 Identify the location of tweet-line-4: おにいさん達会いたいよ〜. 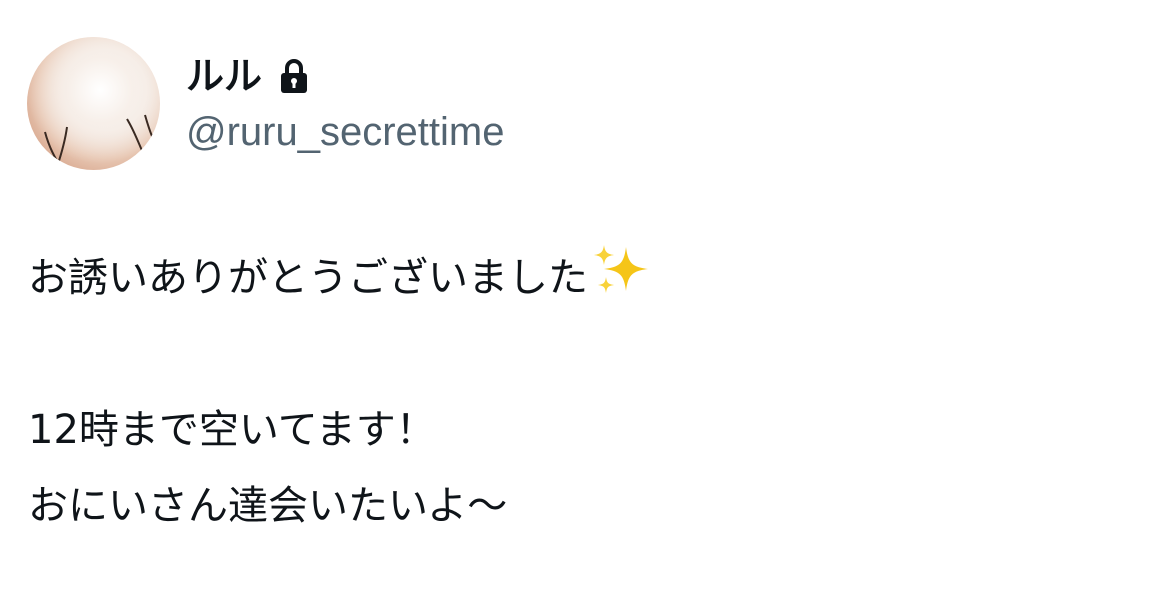
(268, 506).